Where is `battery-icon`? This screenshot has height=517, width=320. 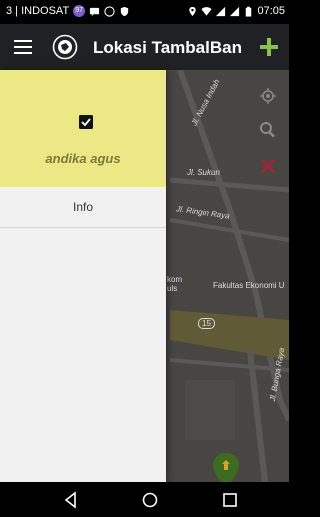 battery-icon is located at coordinates (249, 11).